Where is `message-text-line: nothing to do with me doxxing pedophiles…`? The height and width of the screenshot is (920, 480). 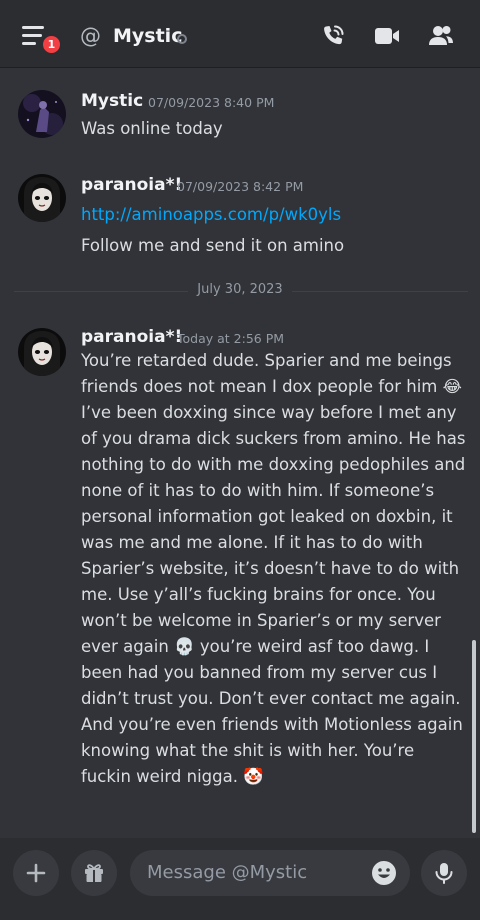 message-text-line: nothing to do with me doxxing pedophiles… is located at coordinates (273, 464).